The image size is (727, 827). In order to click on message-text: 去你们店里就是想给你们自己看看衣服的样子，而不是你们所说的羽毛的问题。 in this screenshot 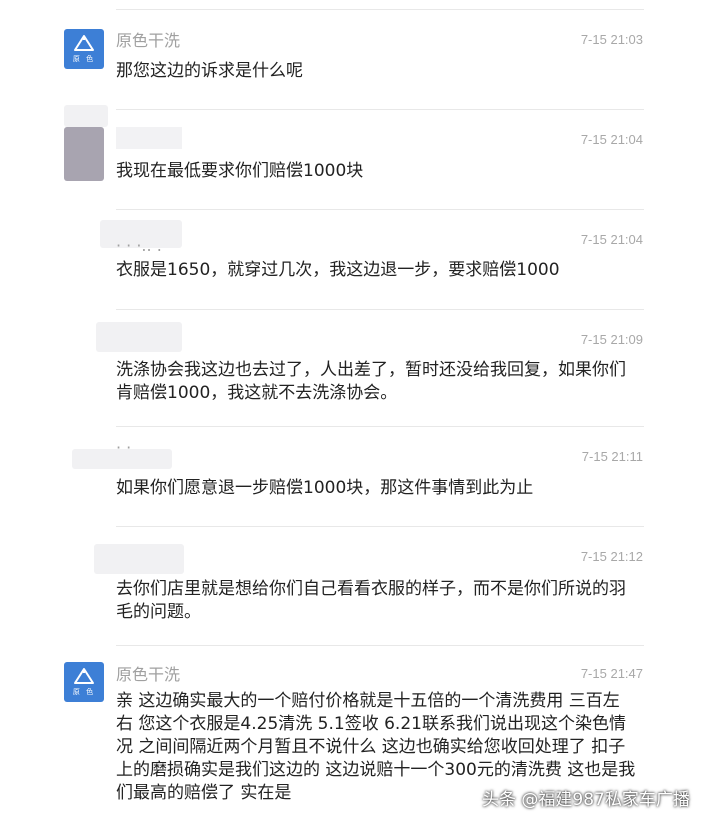, I will do `click(371, 600)`.